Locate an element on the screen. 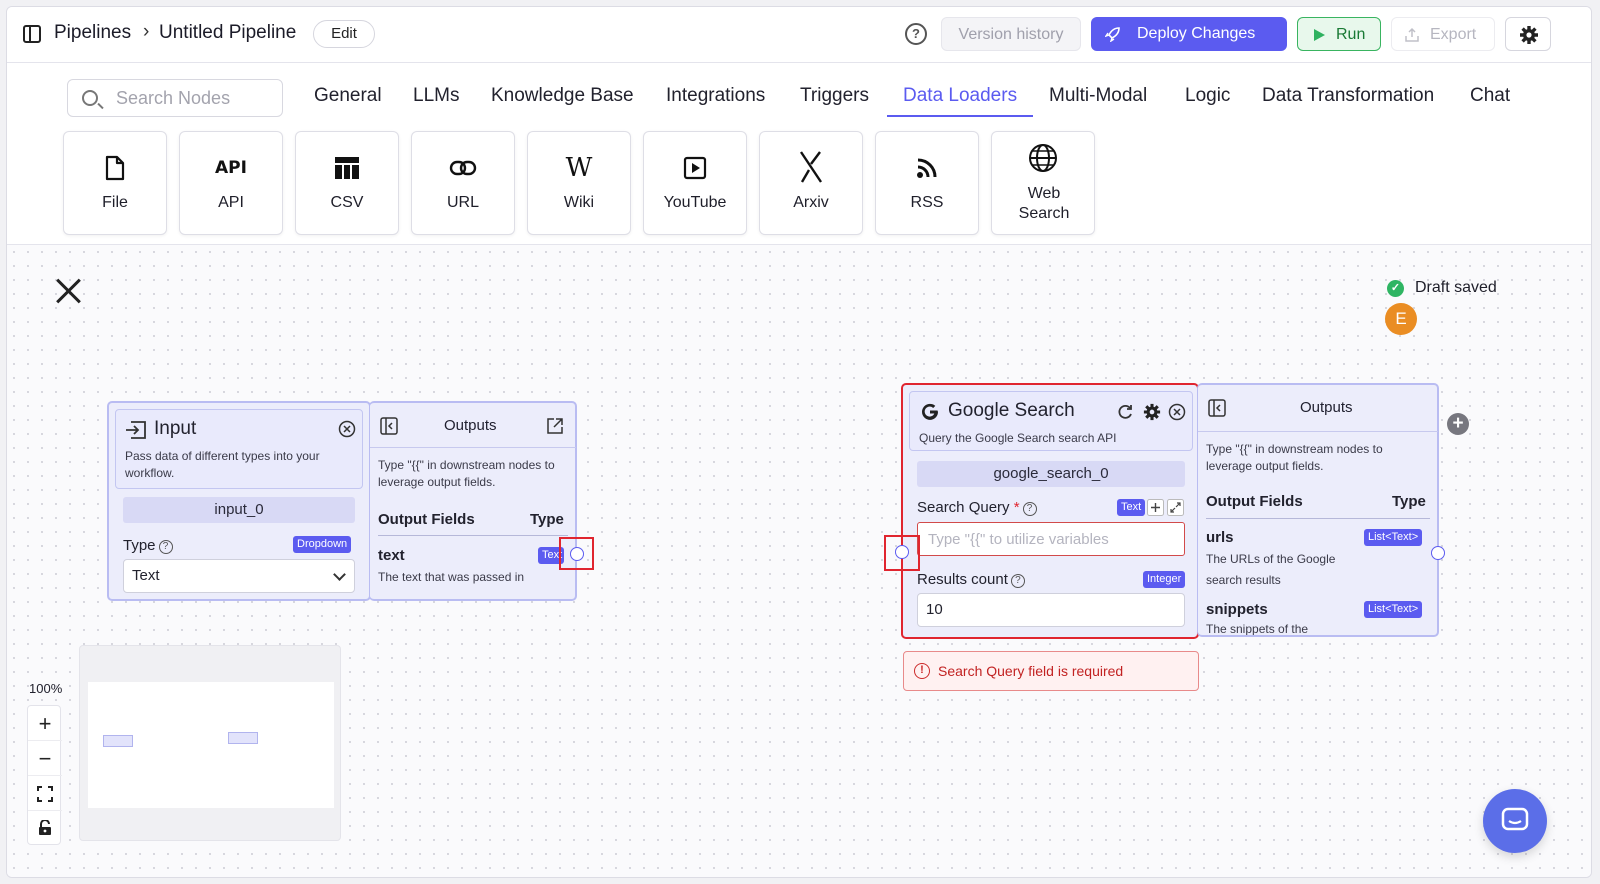  zoom-controls: + − is located at coordinates (44, 775).